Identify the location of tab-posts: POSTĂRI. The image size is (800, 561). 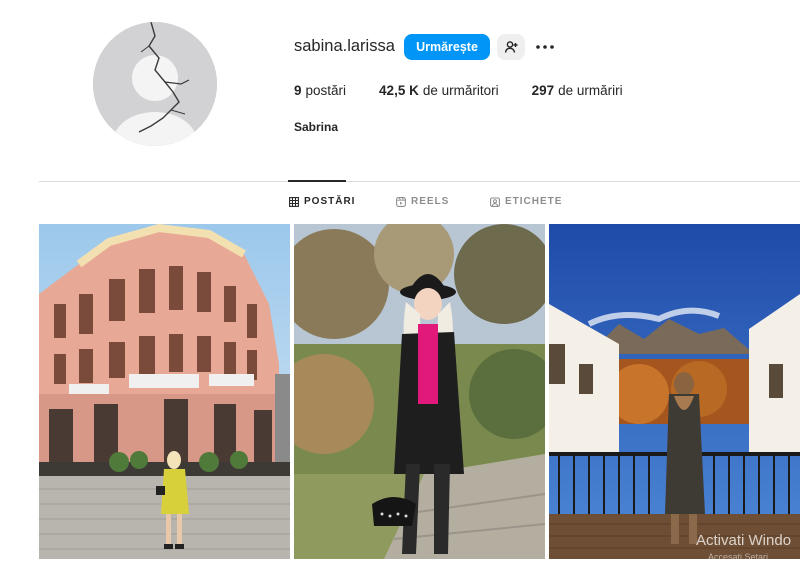
(322, 201).